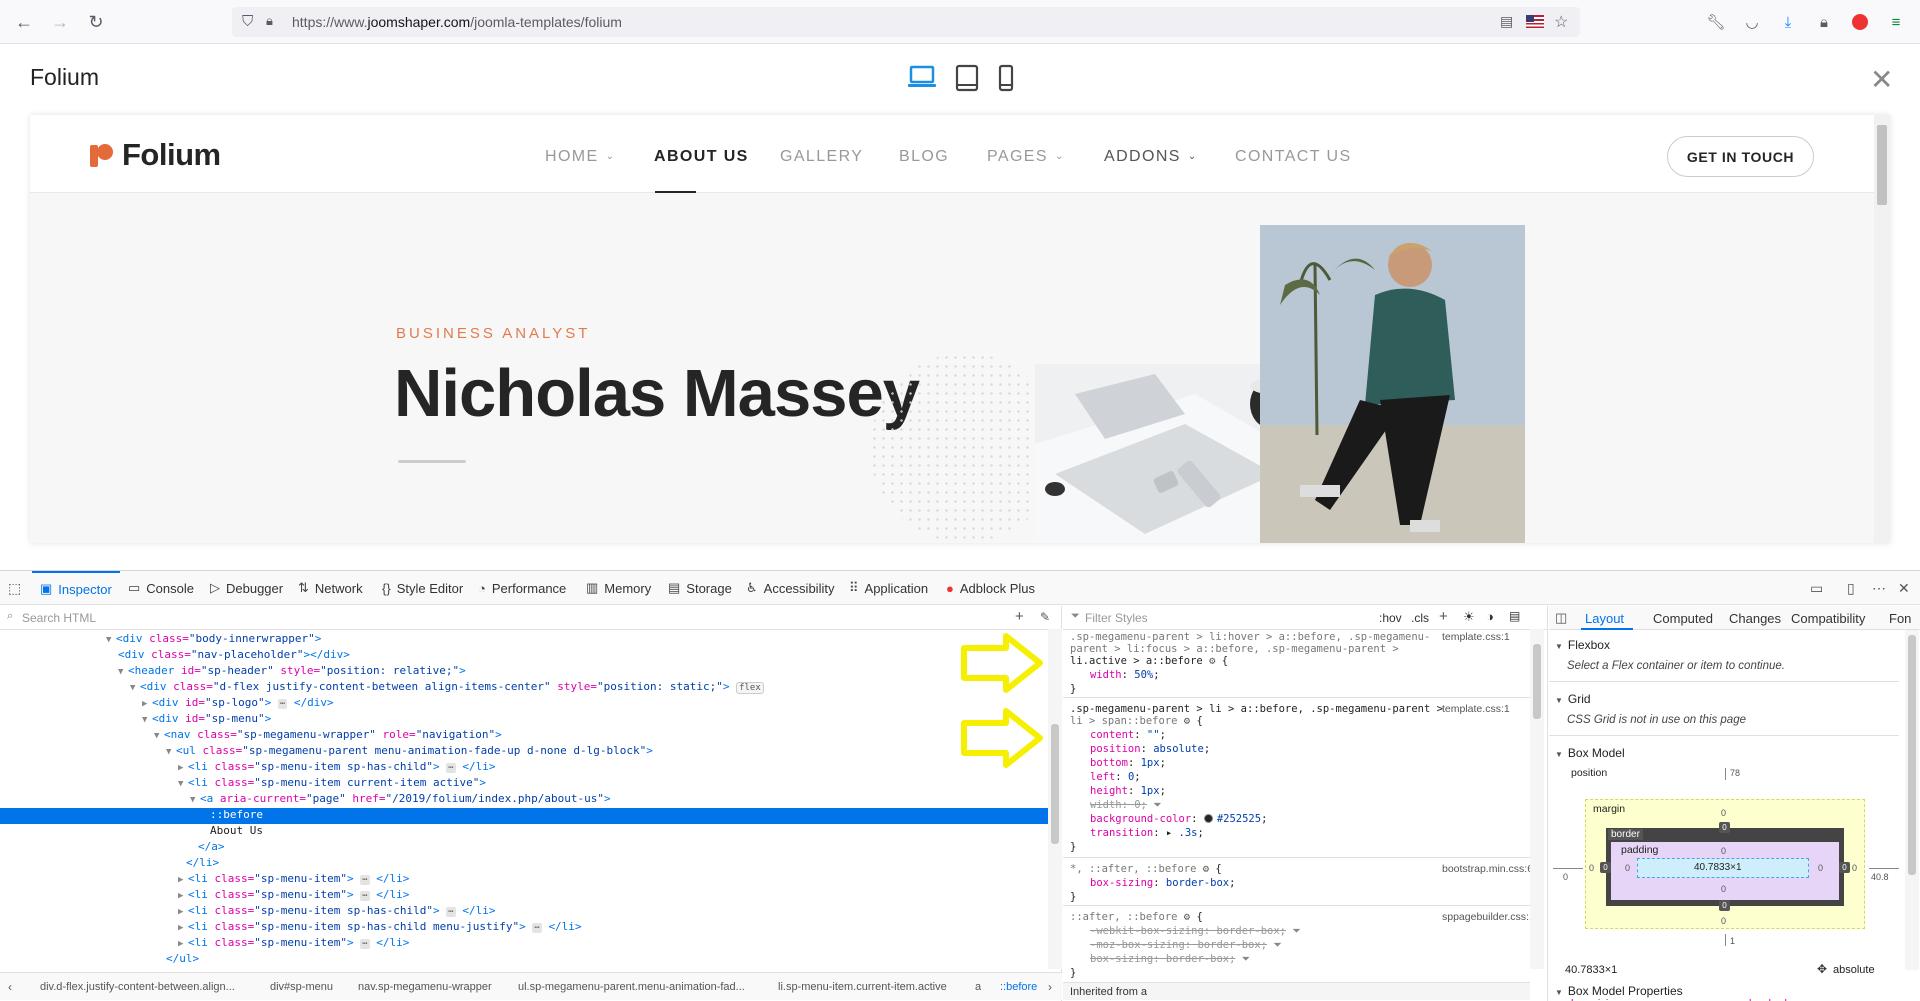  What do you see at coordinates (1535, 21) in the screenshot?
I see `flag-icon` at bounding box center [1535, 21].